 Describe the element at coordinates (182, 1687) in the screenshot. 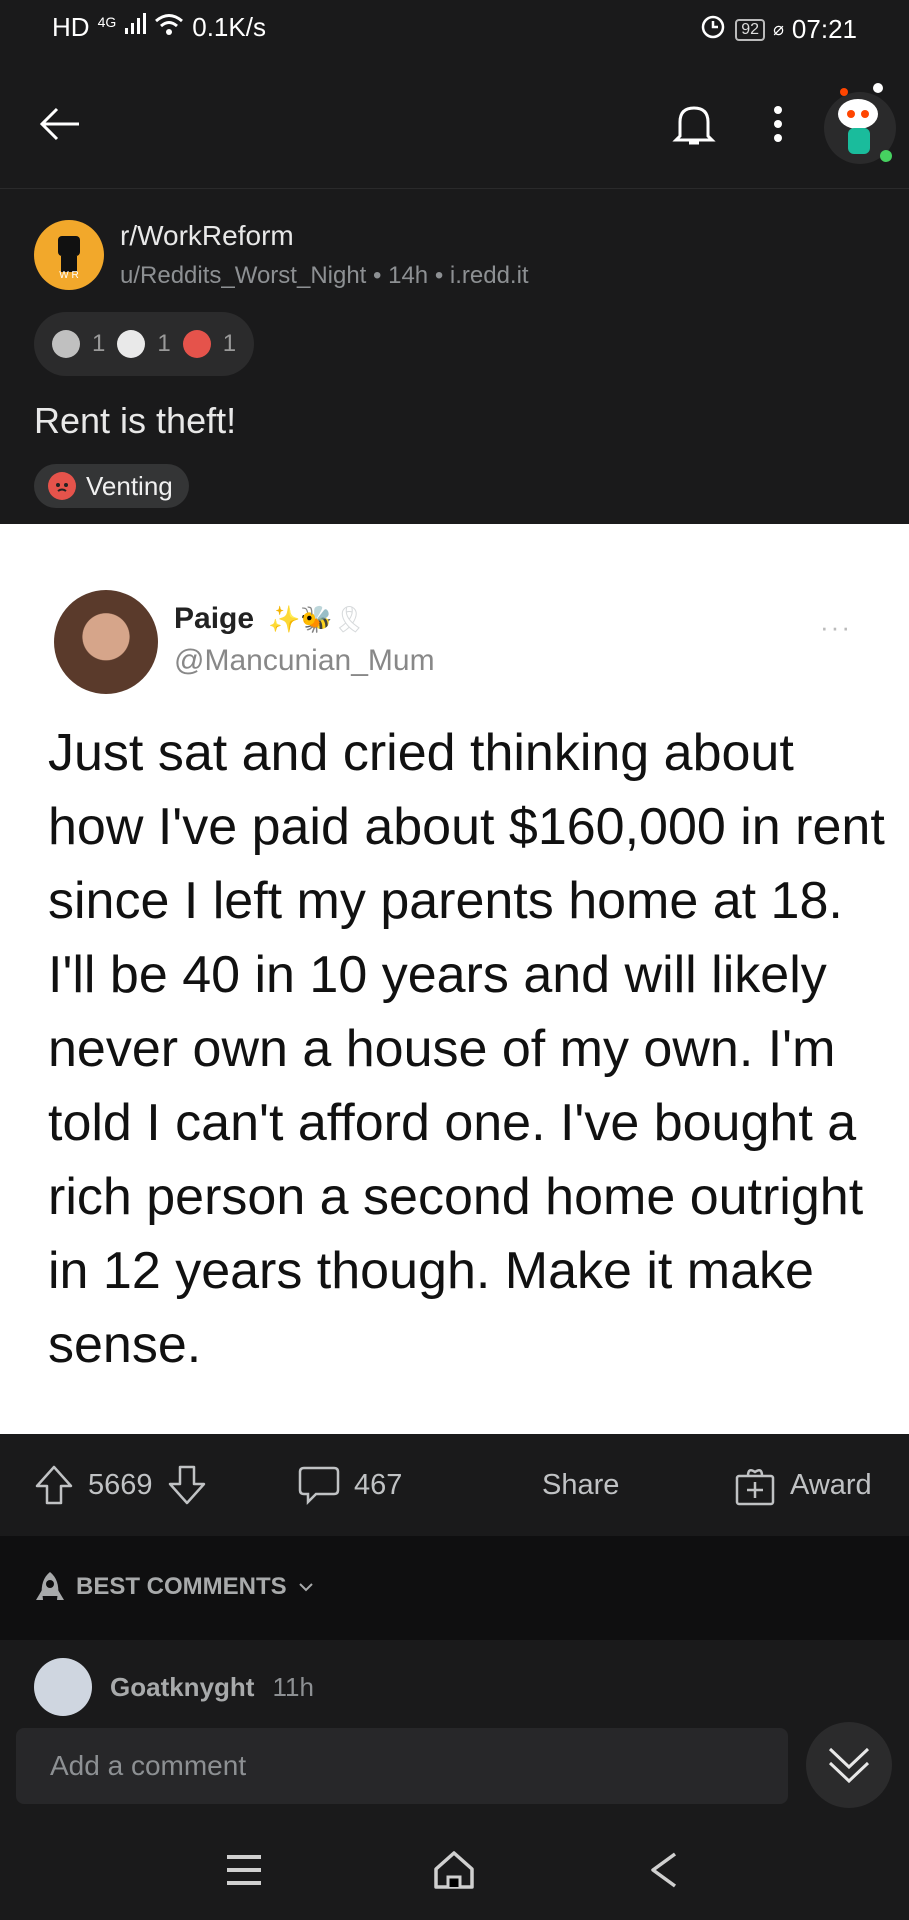

I see `commenter-username: Goatknyght` at that location.